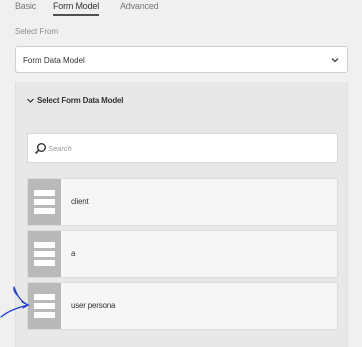 Image resolution: width=362 pixels, height=347 pixels. What do you see at coordinates (76, 15) in the screenshot?
I see `active-tab-indicator` at bounding box center [76, 15].